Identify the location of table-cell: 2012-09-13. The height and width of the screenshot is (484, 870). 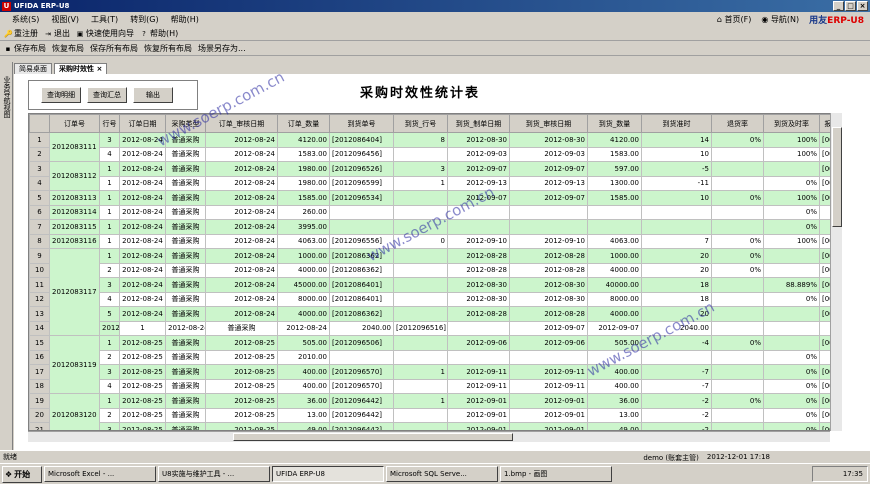
(548, 183).